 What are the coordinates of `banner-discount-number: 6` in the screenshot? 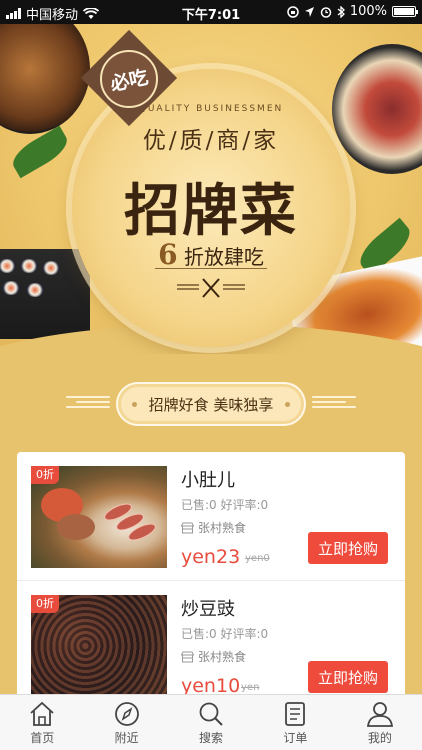 It's located at (168, 254).